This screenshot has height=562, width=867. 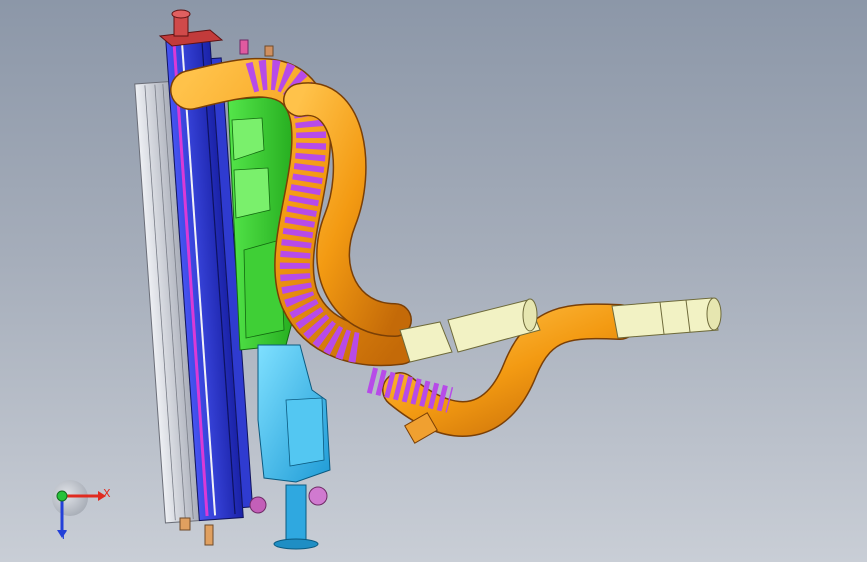 I want to click on filler-cap, so click(x=191, y=28).